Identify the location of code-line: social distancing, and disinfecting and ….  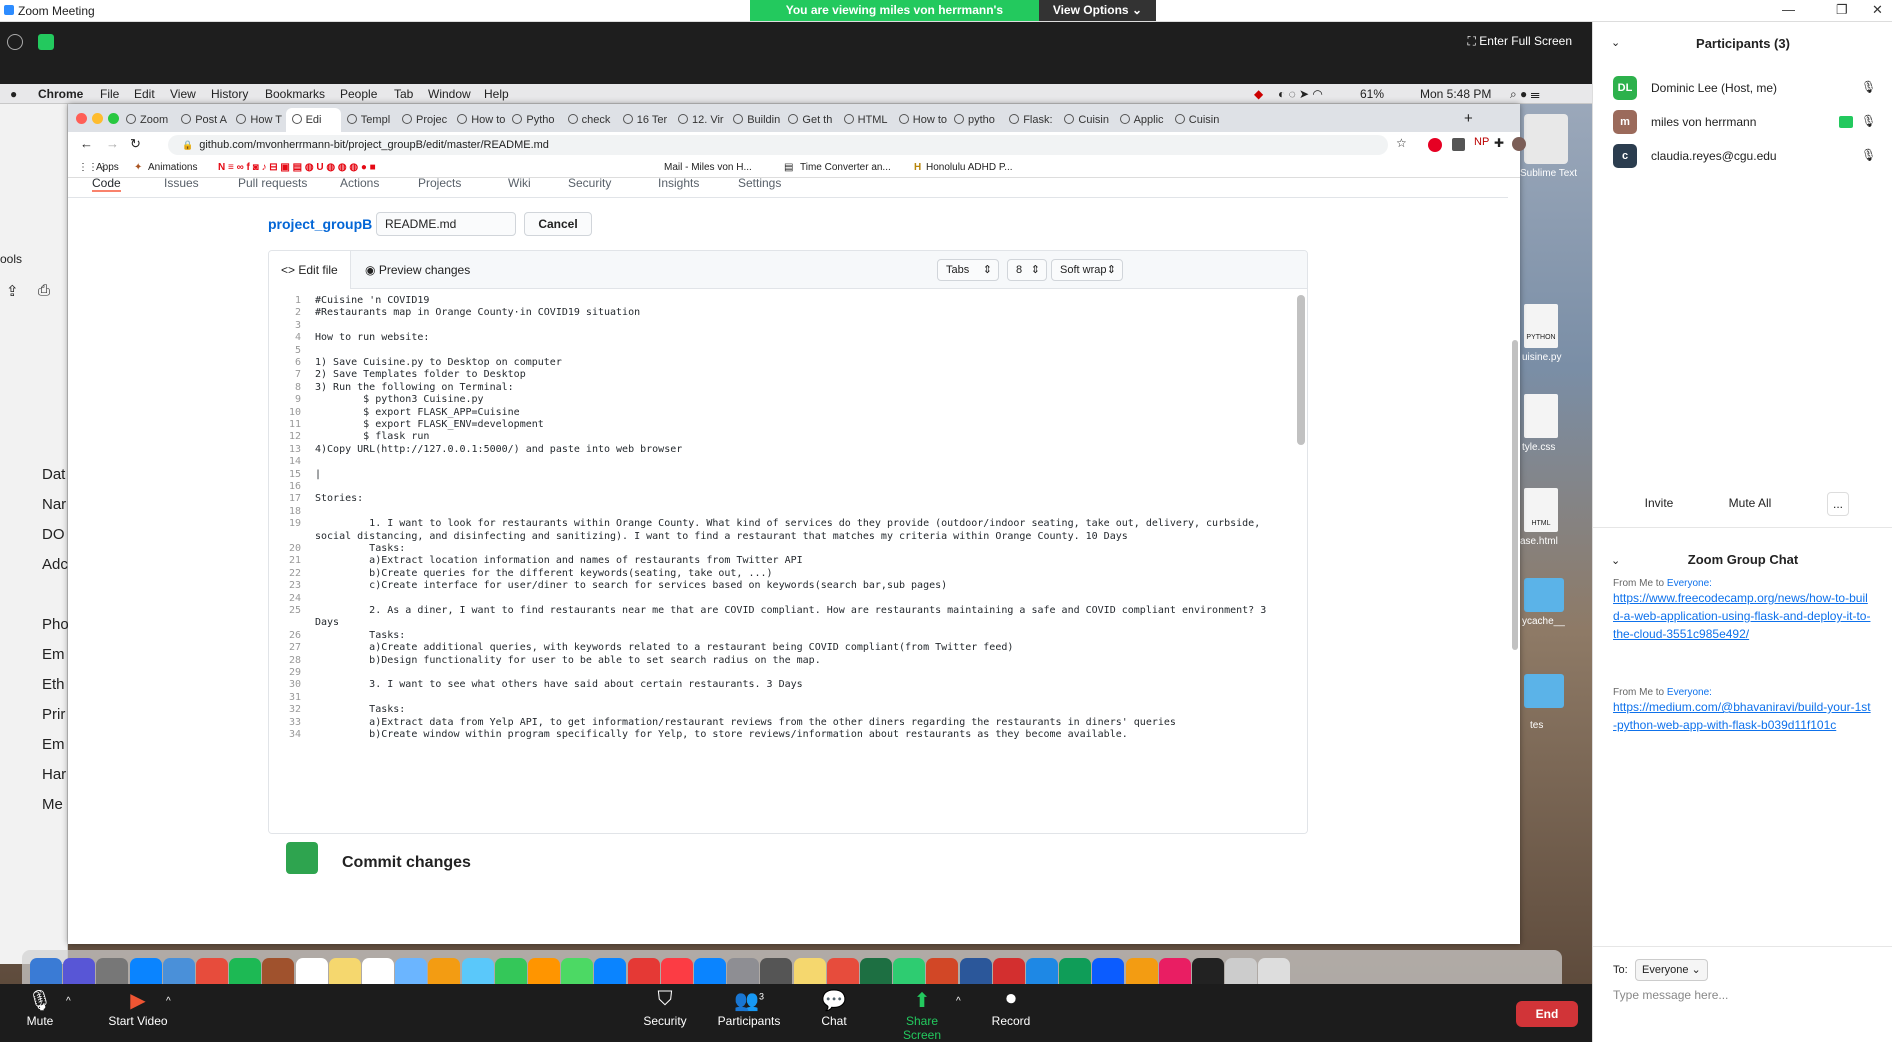
(721, 536).